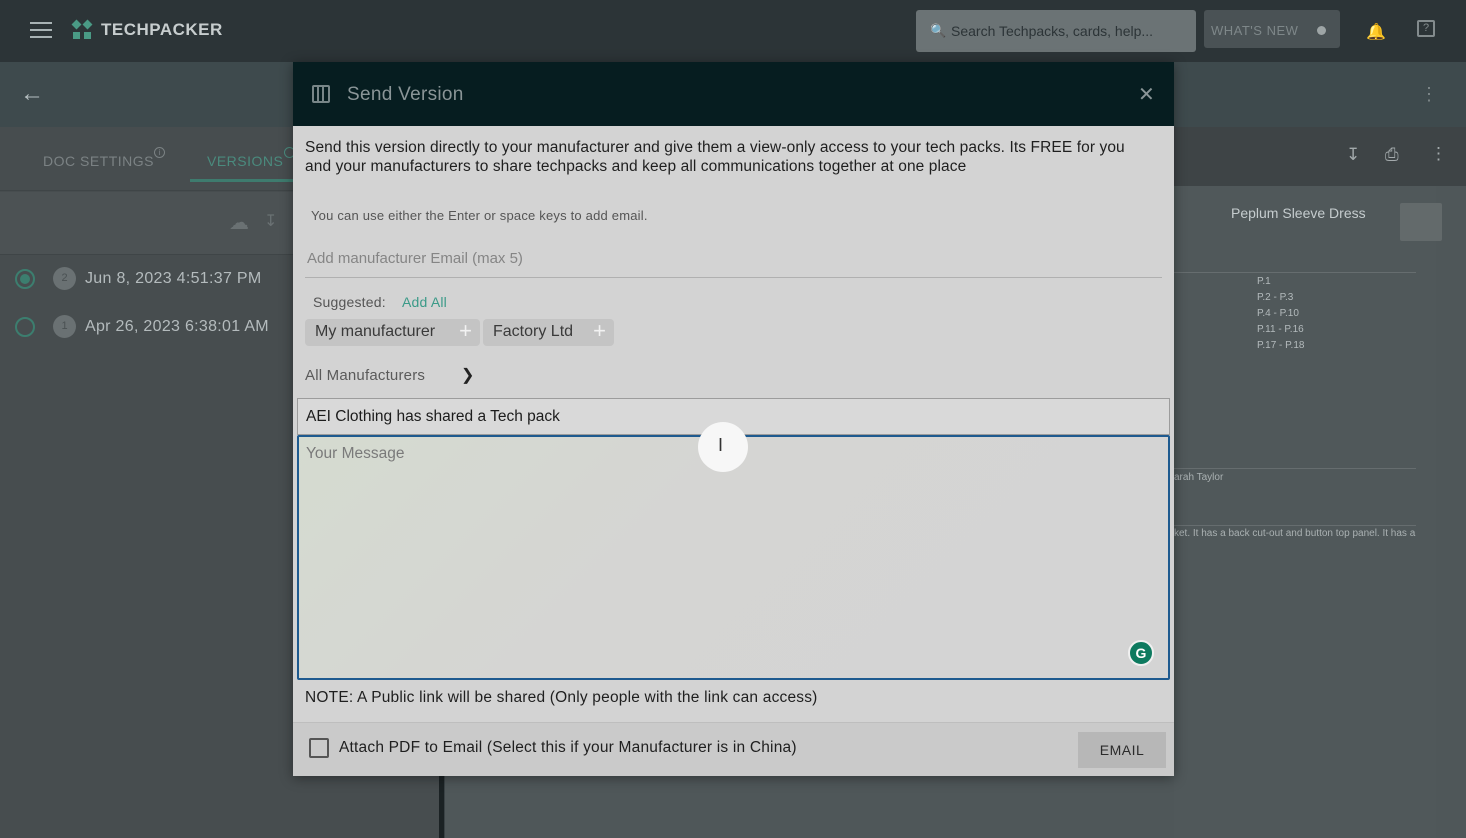 The height and width of the screenshot is (838, 1466). Describe the element at coordinates (177, 326) in the screenshot. I see `version-date: Apr 26, 2023 6:38:01 AM` at that location.